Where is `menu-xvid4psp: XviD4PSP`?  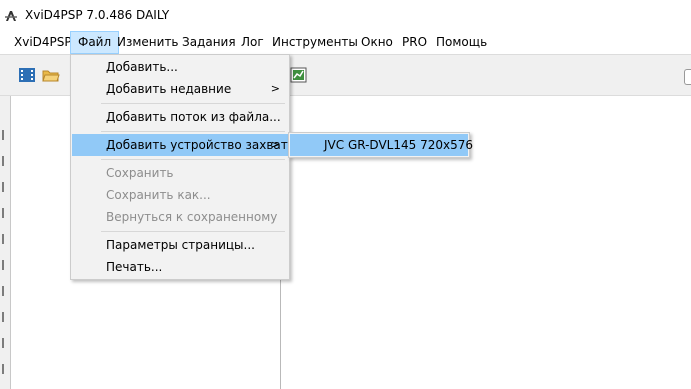 menu-xvid4psp: XviD4PSP is located at coordinates (43, 42).